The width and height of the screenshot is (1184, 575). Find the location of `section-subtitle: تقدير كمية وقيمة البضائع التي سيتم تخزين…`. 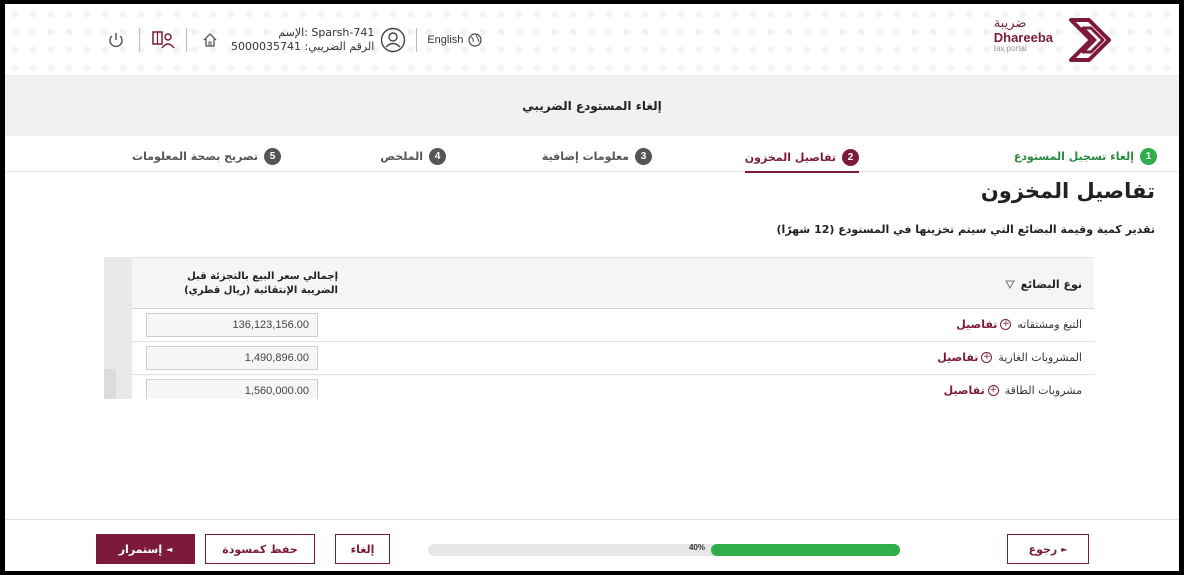

section-subtitle: تقدير كمية وقيمة البضائع التي سيتم تخزين… is located at coordinates (965, 229).